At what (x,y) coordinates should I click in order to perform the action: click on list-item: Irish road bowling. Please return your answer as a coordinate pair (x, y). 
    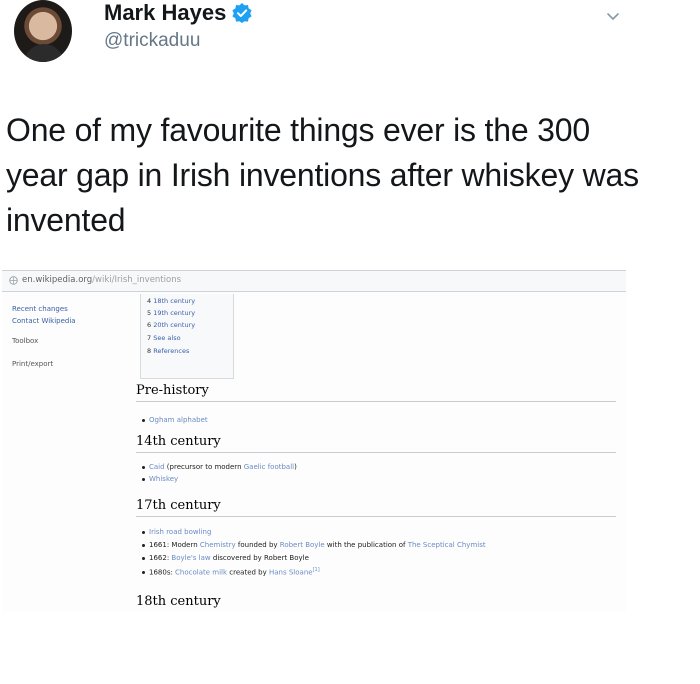
    Looking at the image, I should click on (176, 532).